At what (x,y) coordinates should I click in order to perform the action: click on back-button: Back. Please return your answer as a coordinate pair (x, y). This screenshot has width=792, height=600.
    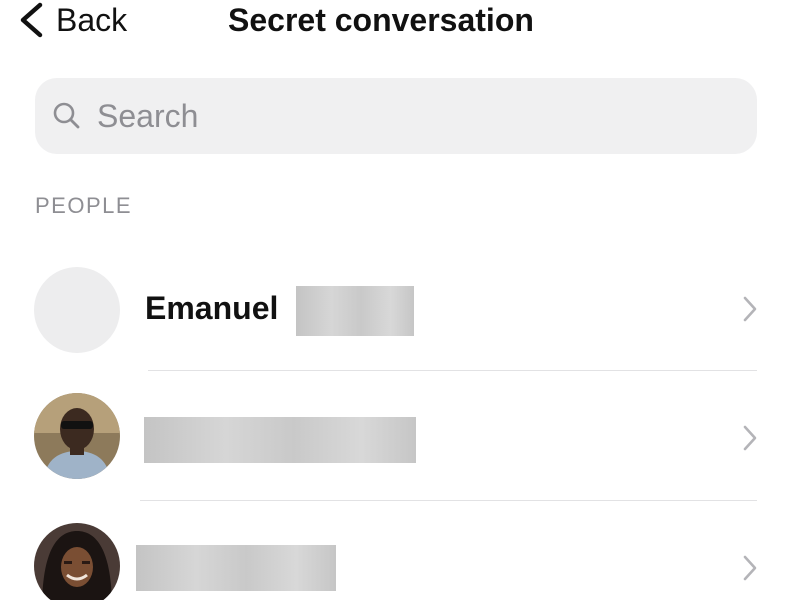
    Looking at the image, I should click on (71, 20).